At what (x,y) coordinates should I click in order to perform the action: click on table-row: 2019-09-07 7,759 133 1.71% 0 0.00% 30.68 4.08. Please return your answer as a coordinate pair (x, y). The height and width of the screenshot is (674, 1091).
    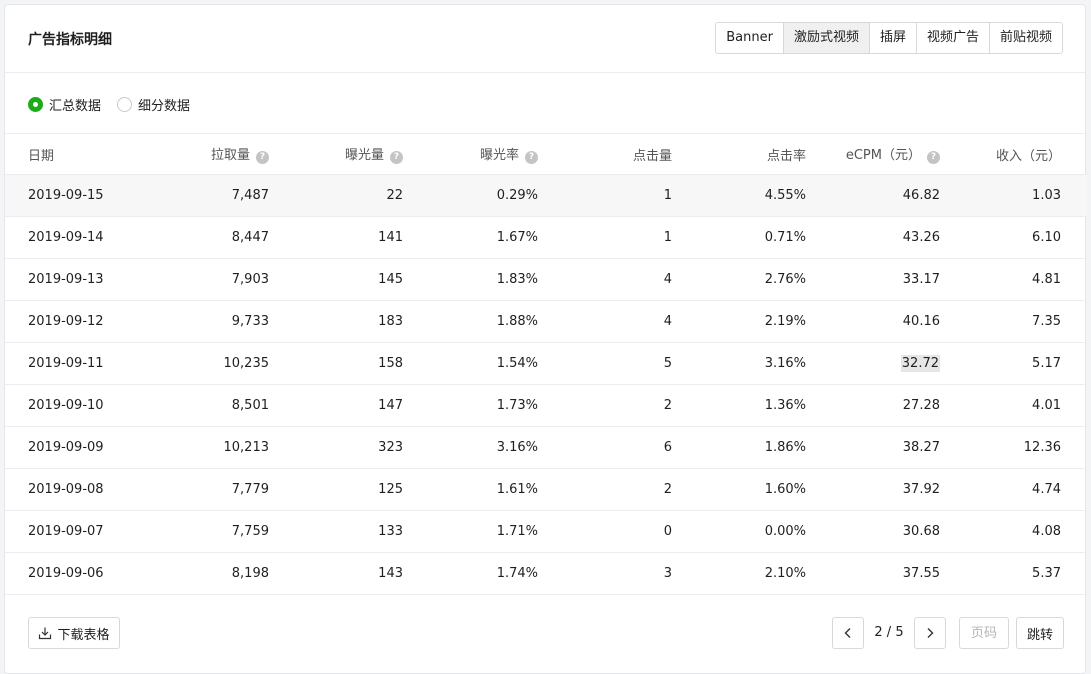
    Looking at the image, I should click on (546, 531).